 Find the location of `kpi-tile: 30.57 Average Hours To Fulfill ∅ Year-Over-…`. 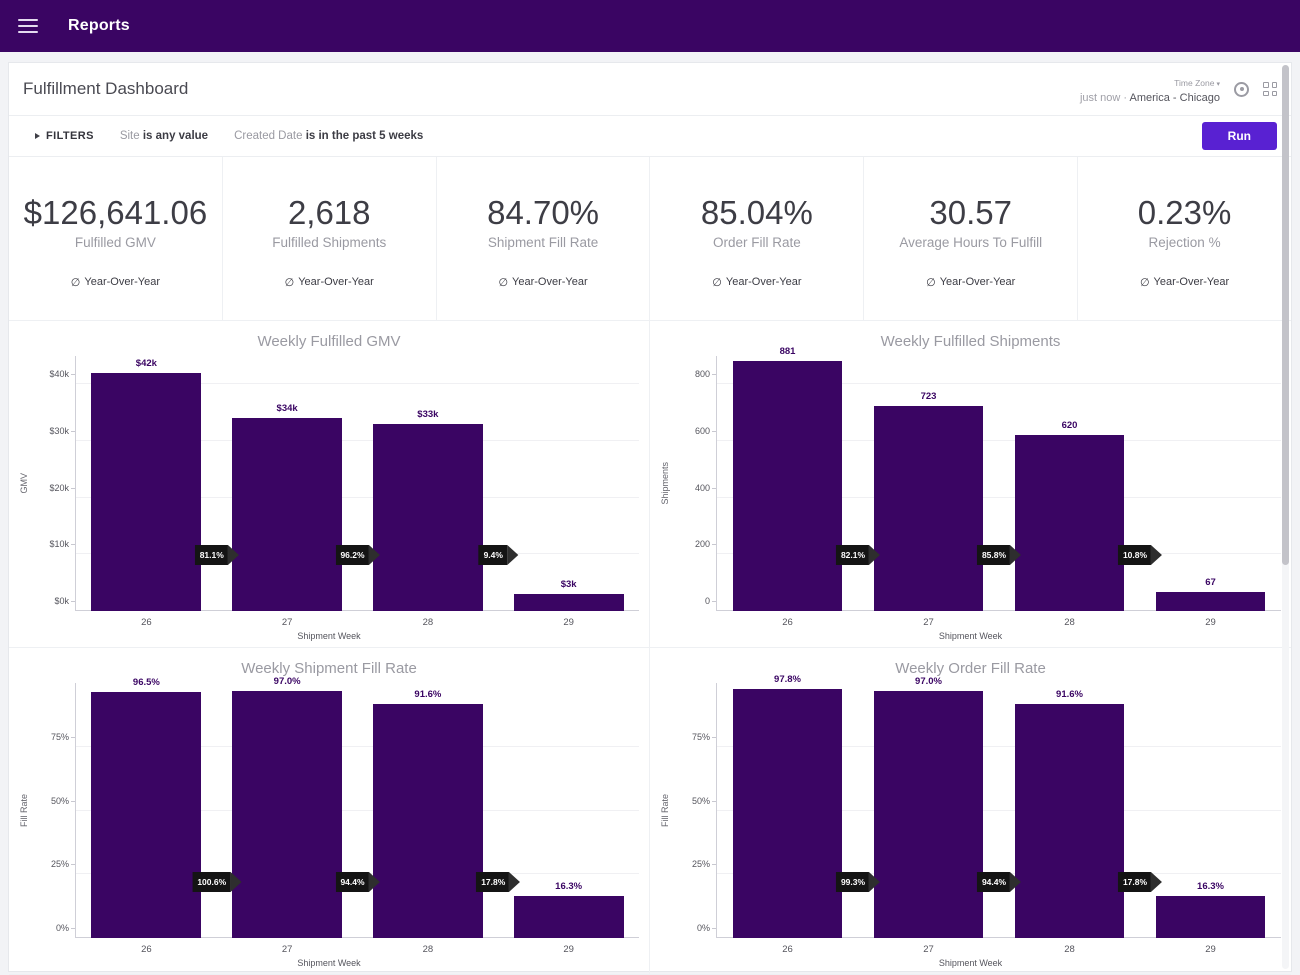

kpi-tile: 30.57 Average Hours To Fulfill ∅ Year-Over-… is located at coordinates (971, 239).